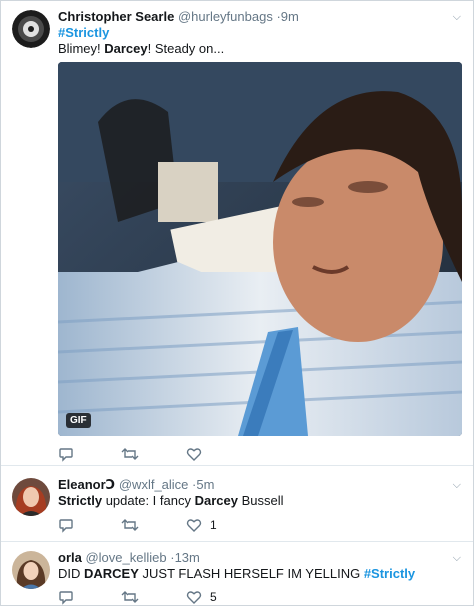 The image size is (474, 606). I want to click on like-button: 5, so click(201, 596).